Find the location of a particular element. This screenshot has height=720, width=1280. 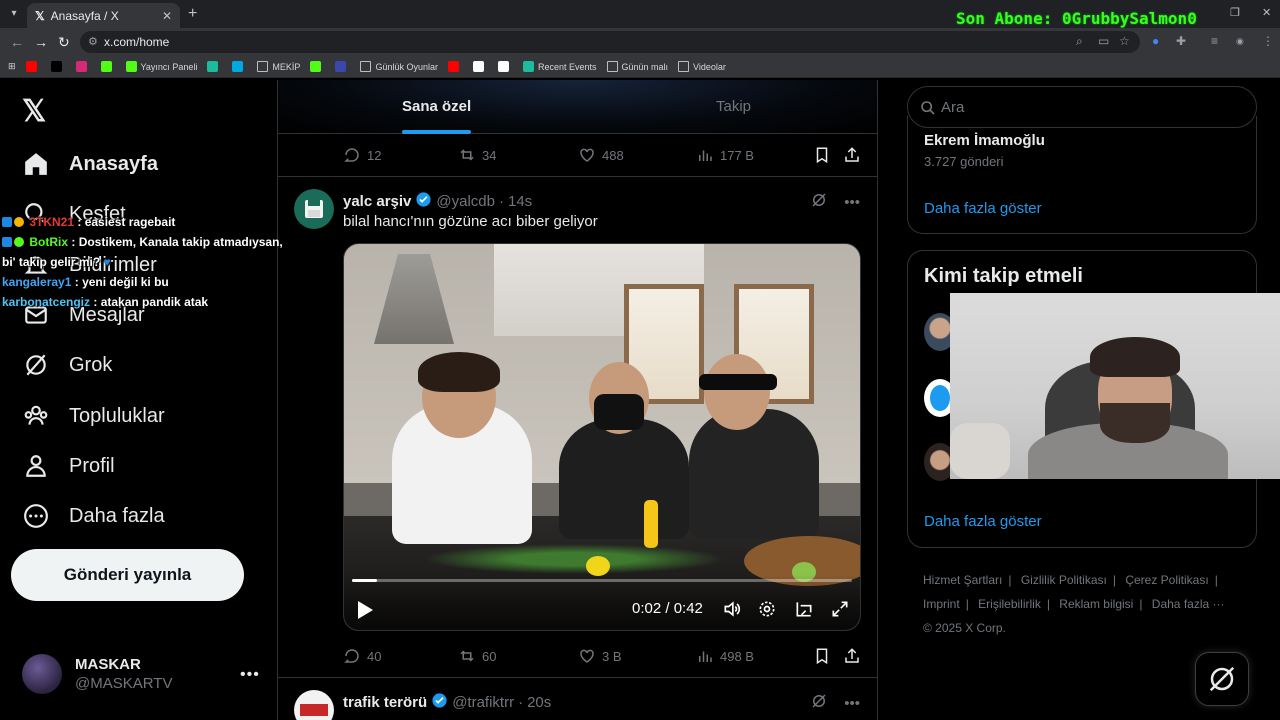

profile-avatar-icon: ◉ is located at coordinates (1240, 41).